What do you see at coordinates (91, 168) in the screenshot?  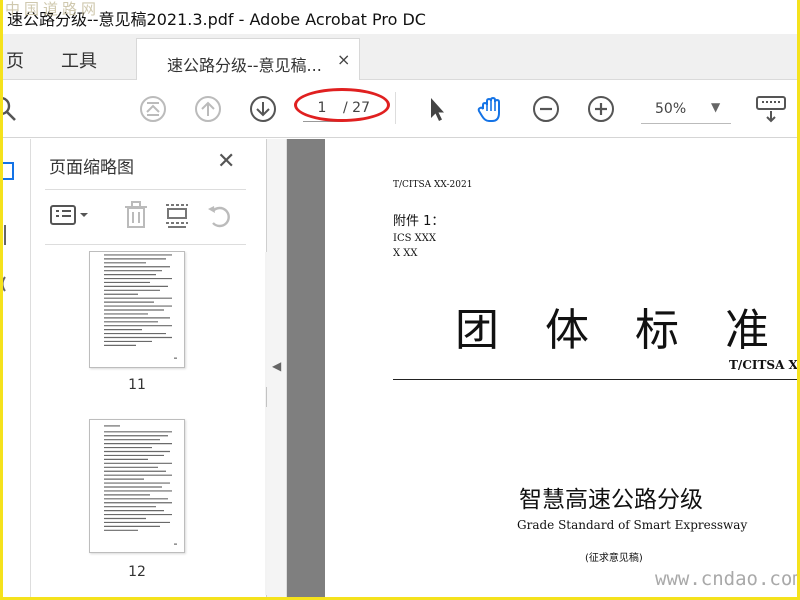 I see `panel-title: 页面缩略图` at bounding box center [91, 168].